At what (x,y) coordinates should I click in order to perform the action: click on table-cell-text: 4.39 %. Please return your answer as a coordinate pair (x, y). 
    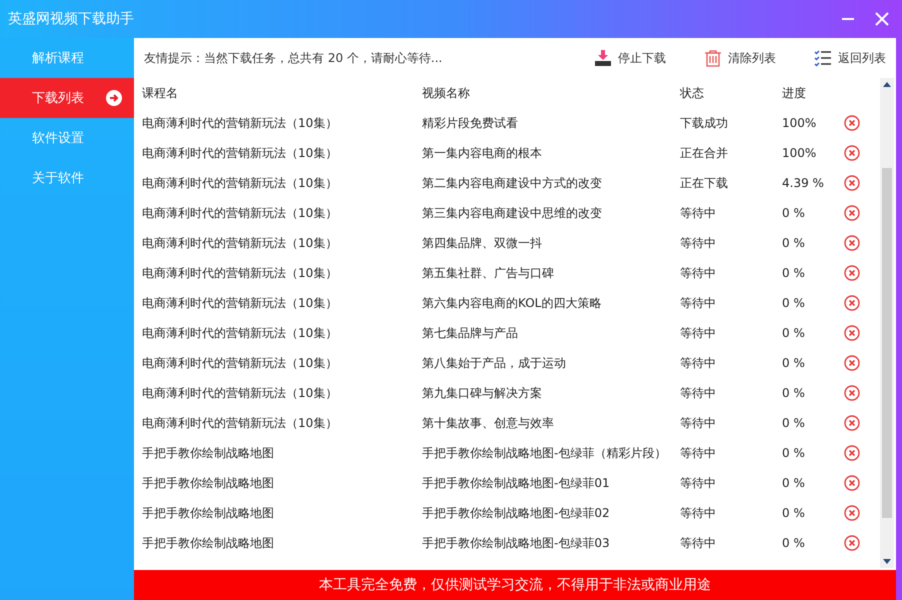
    Looking at the image, I should click on (803, 183).